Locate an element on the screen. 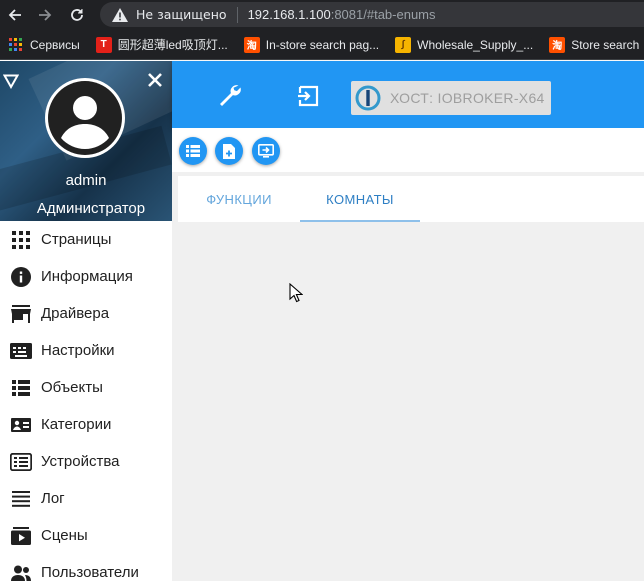 The width and height of the screenshot is (644, 581). wrench-button is located at coordinates (230, 96).